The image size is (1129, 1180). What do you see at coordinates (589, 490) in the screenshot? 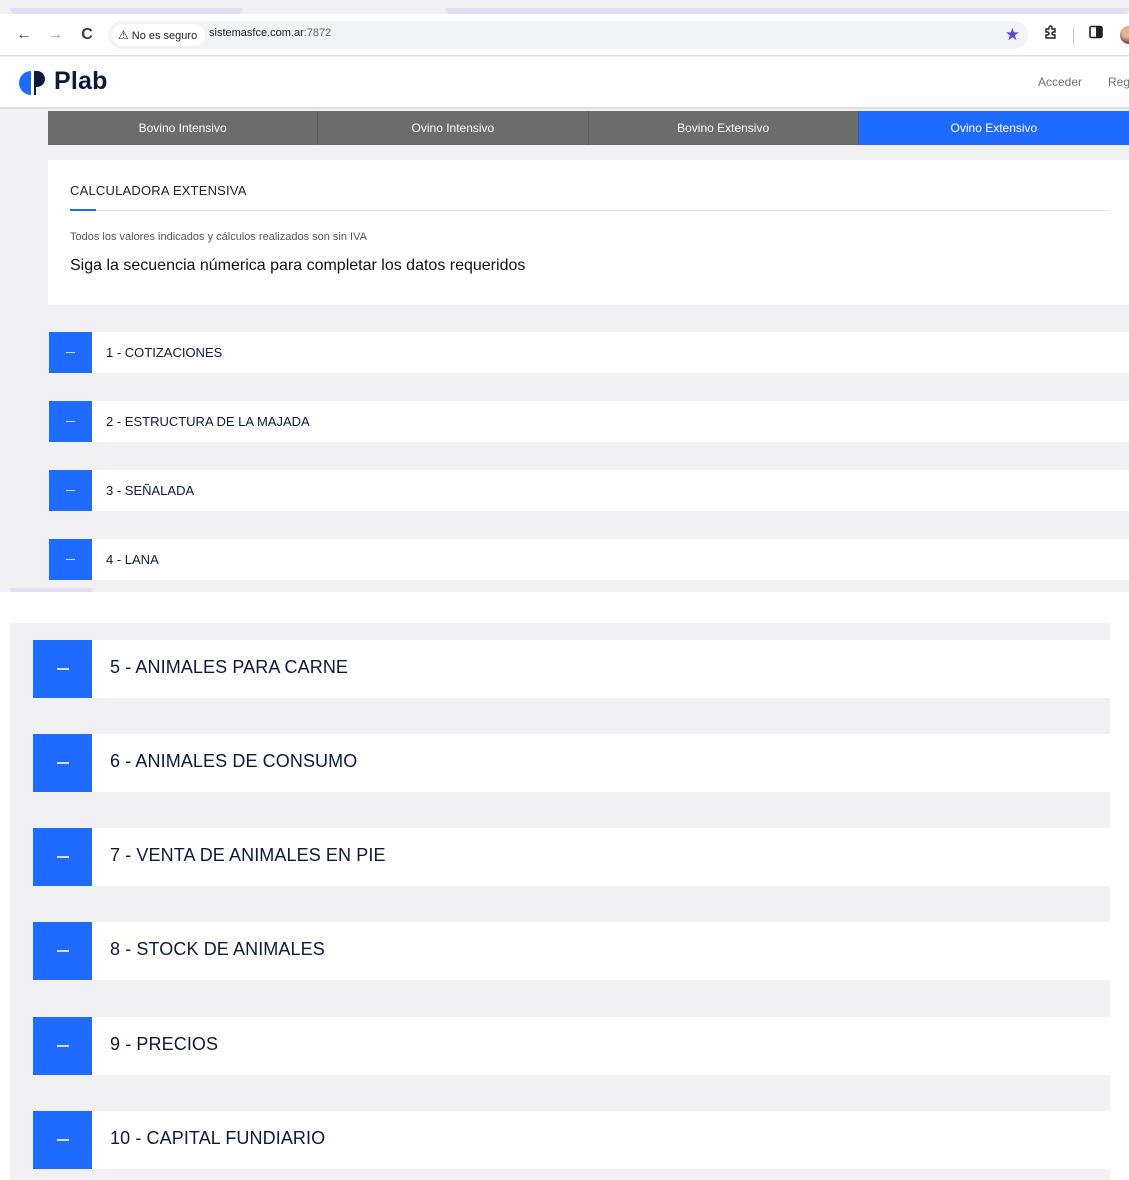
I see `section-senalada: 3 - SEÑALADA` at bounding box center [589, 490].